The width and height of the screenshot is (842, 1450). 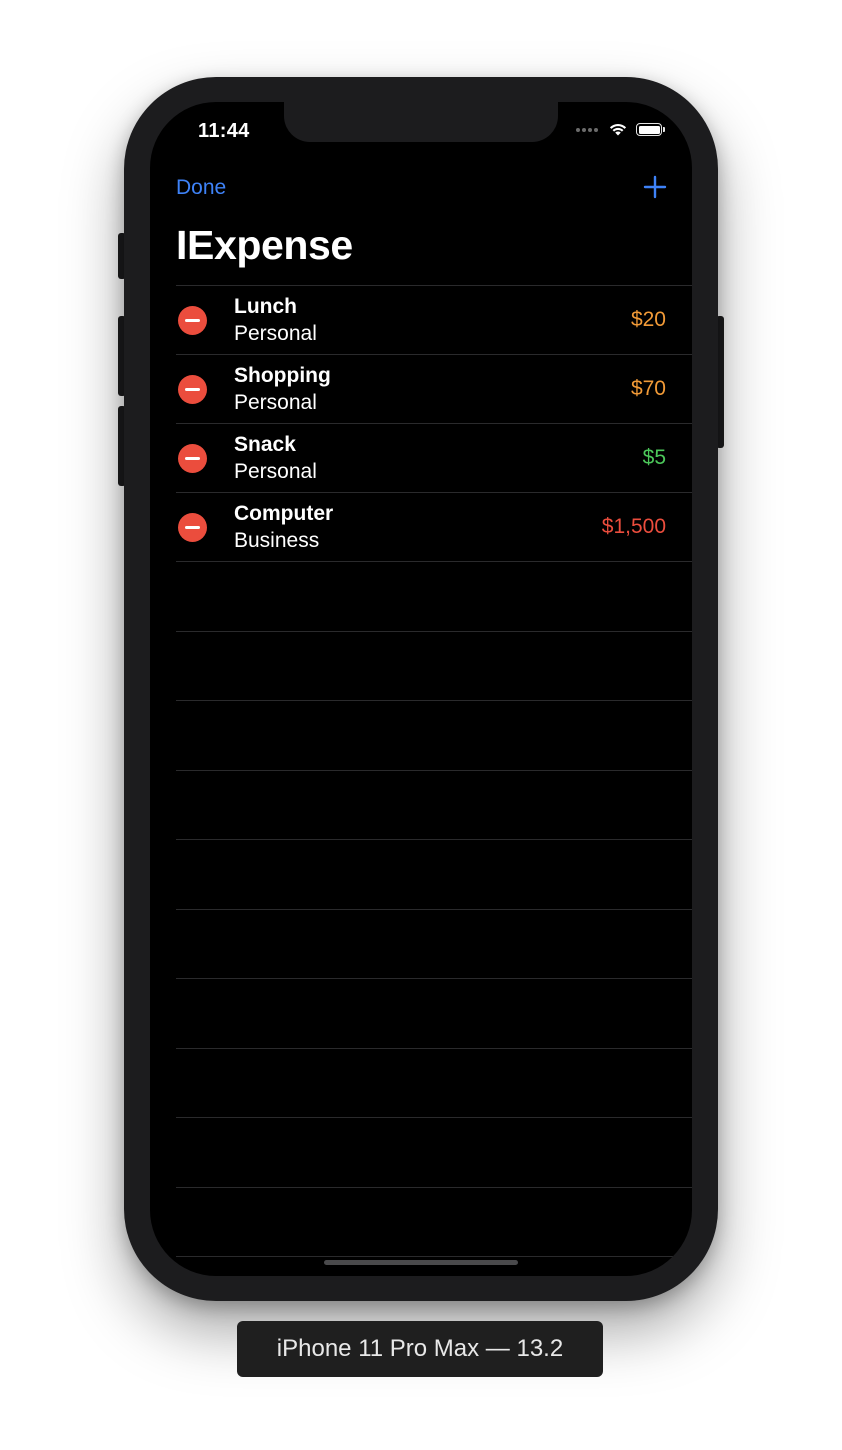 What do you see at coordinates (434, 526) in the screenshot?
I see `list-item: Computer Business $1,500` at bounding box center [434, 526].